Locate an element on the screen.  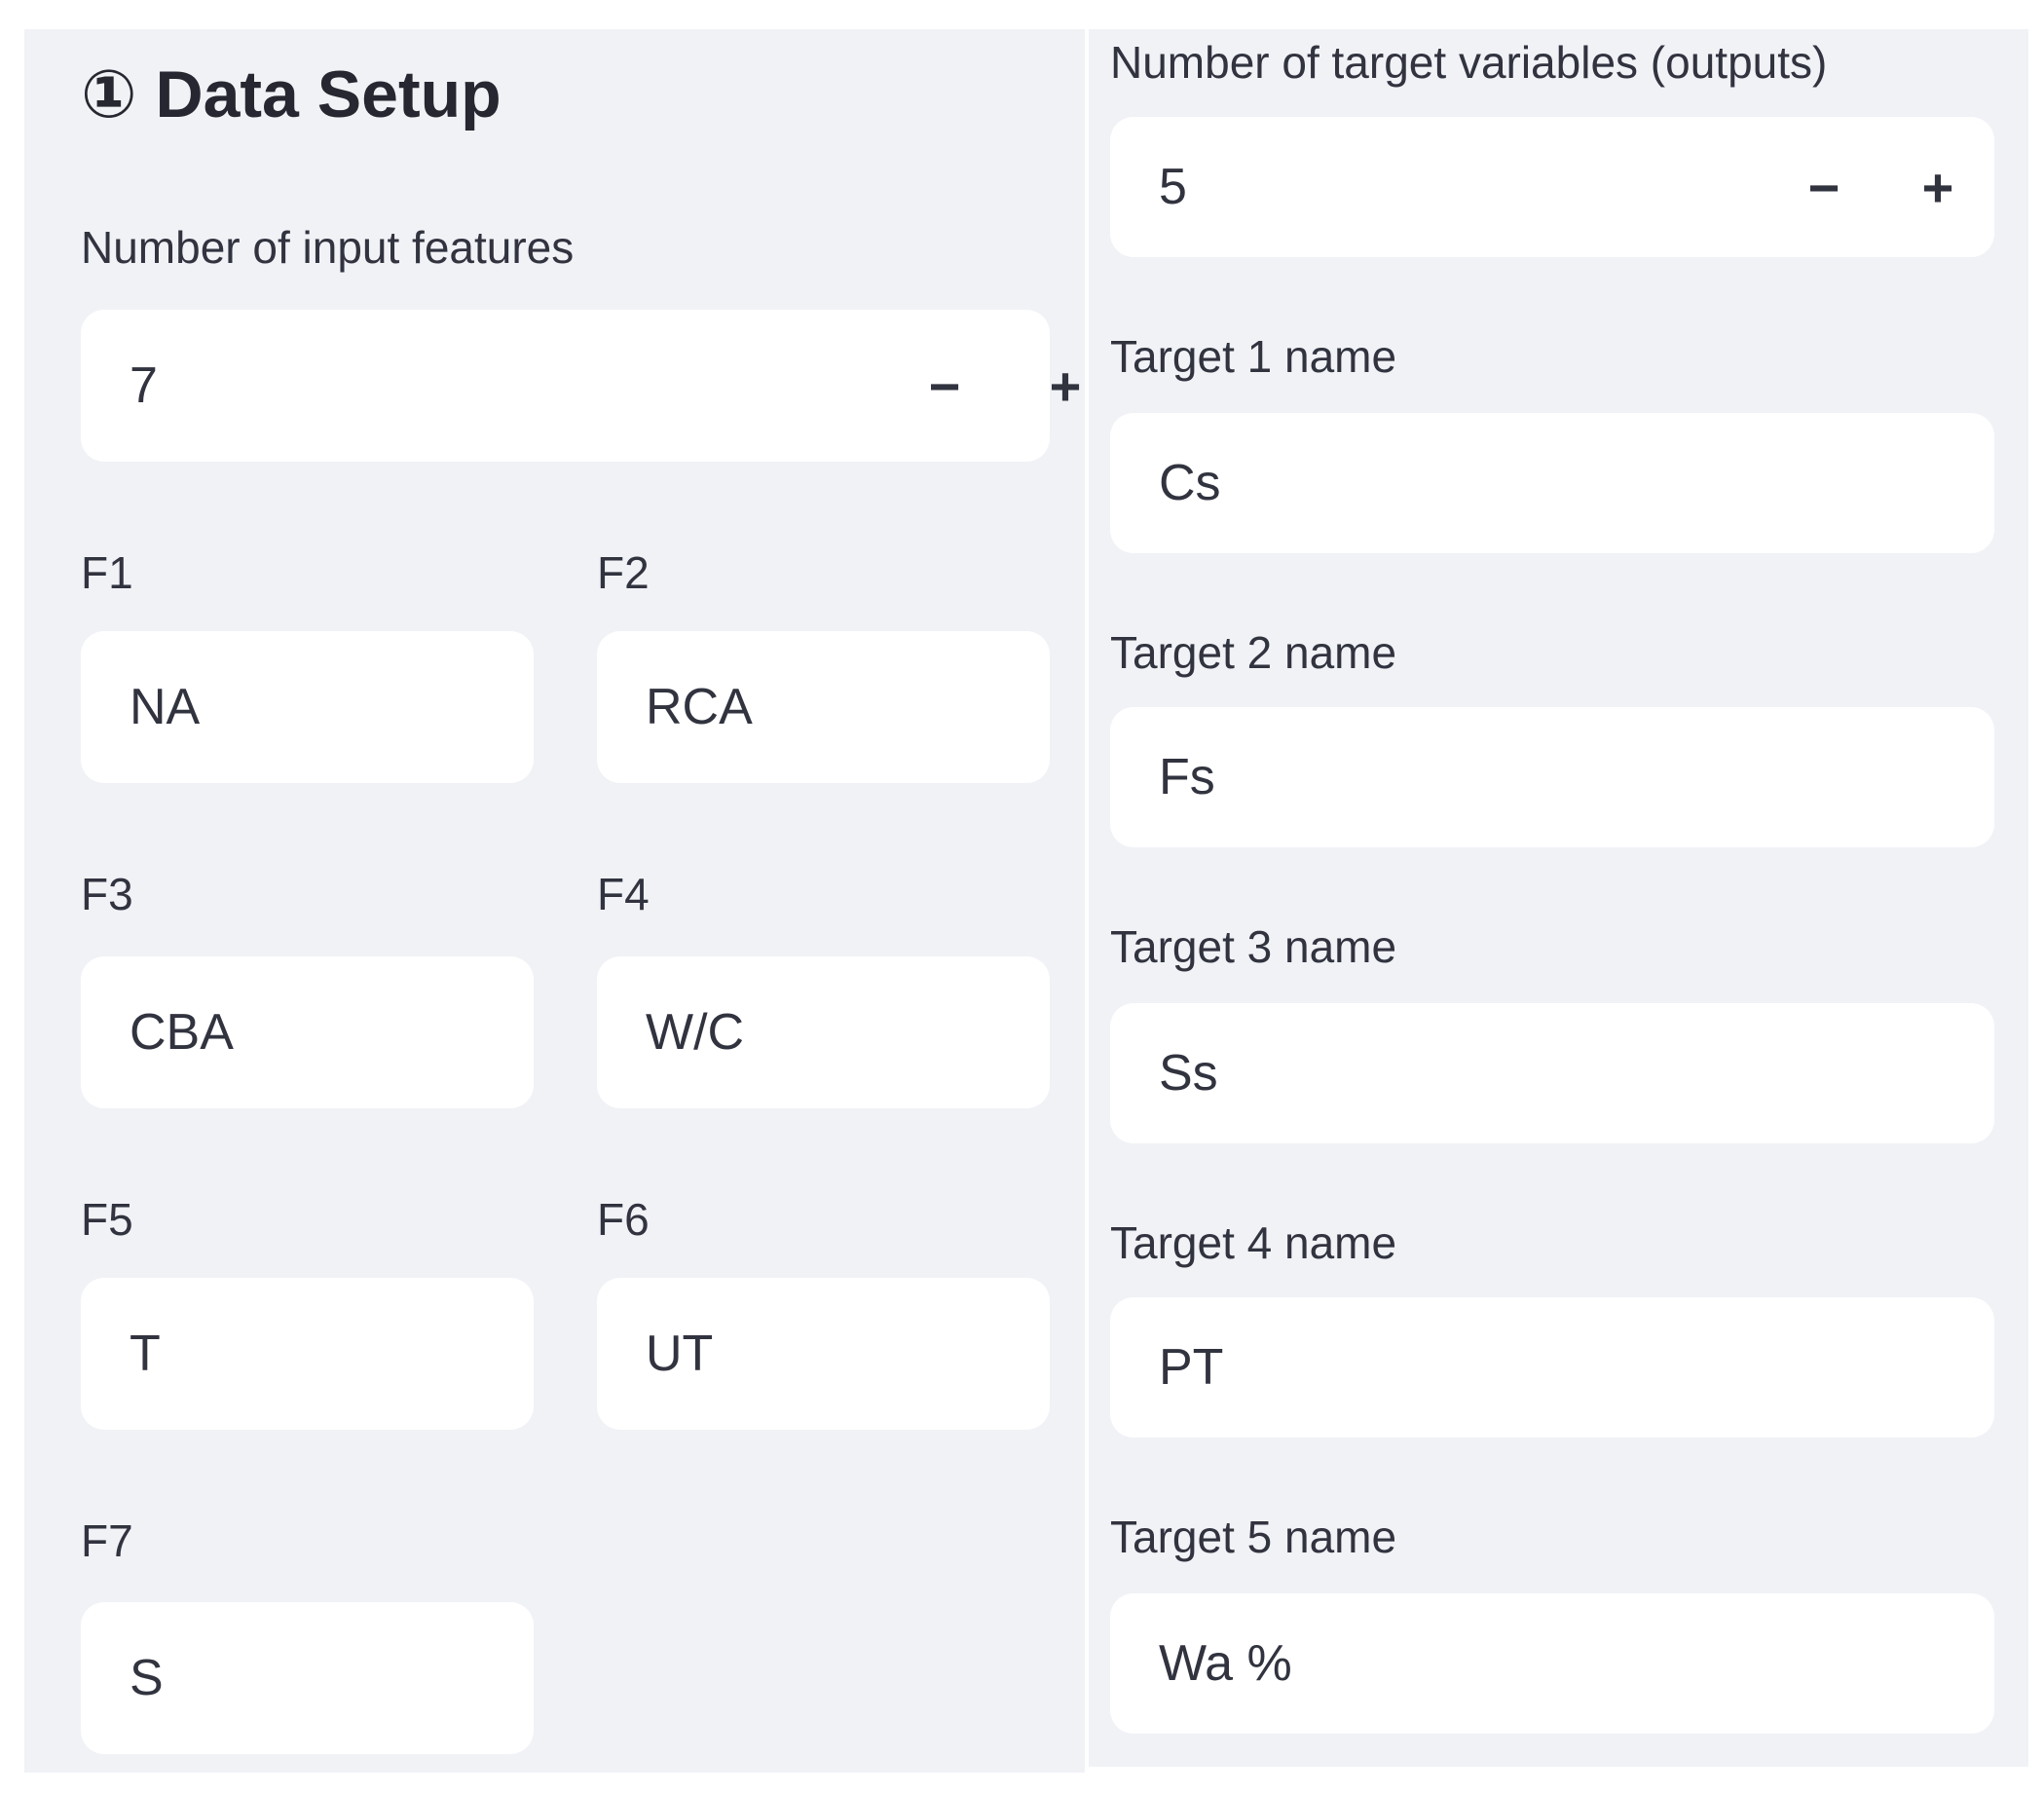
target-label-3: Target 3 name is located at coordinates (1253, 946).